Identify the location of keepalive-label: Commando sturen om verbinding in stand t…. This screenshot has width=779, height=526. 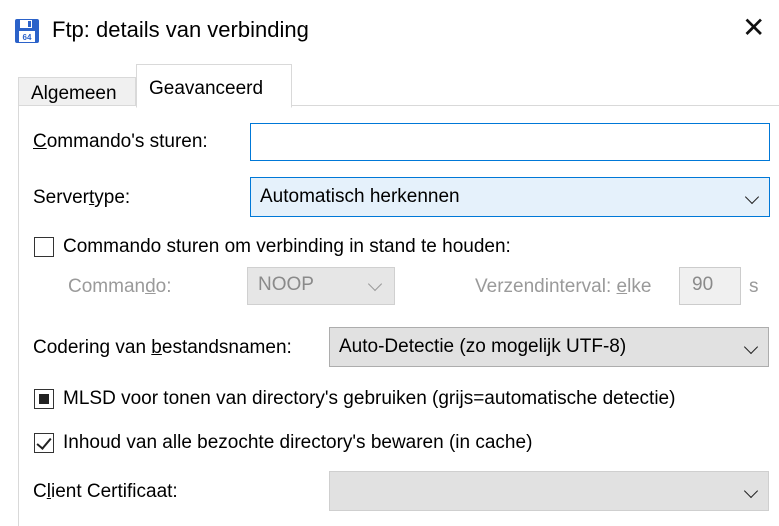
(287, 246).